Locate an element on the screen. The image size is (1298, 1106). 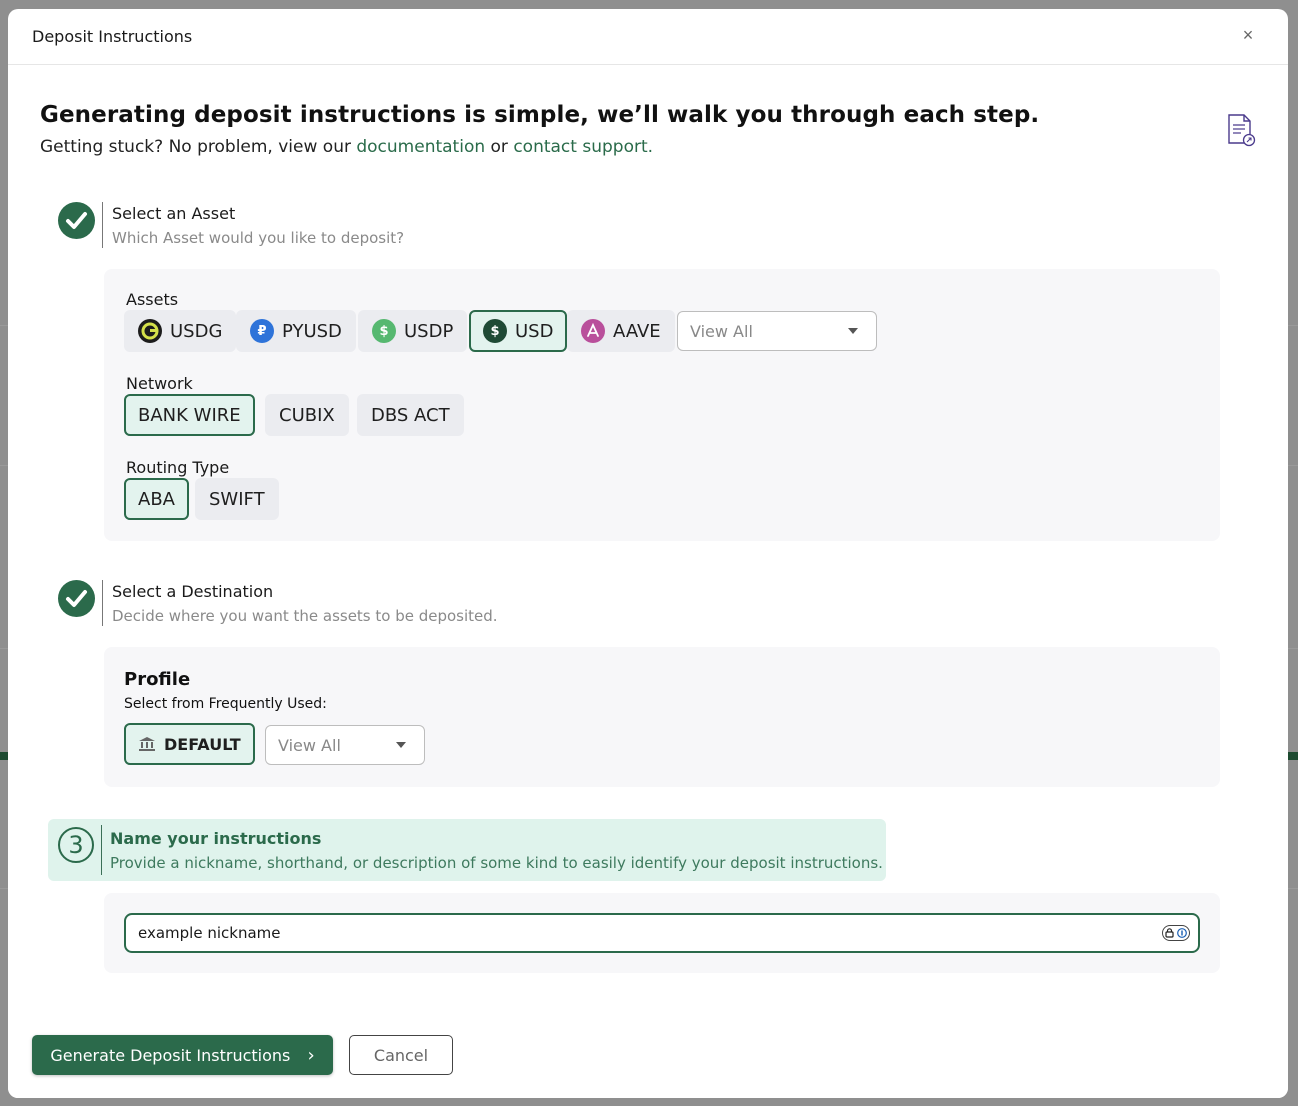
assets-label: Assets is located at coordinates (152, 299).